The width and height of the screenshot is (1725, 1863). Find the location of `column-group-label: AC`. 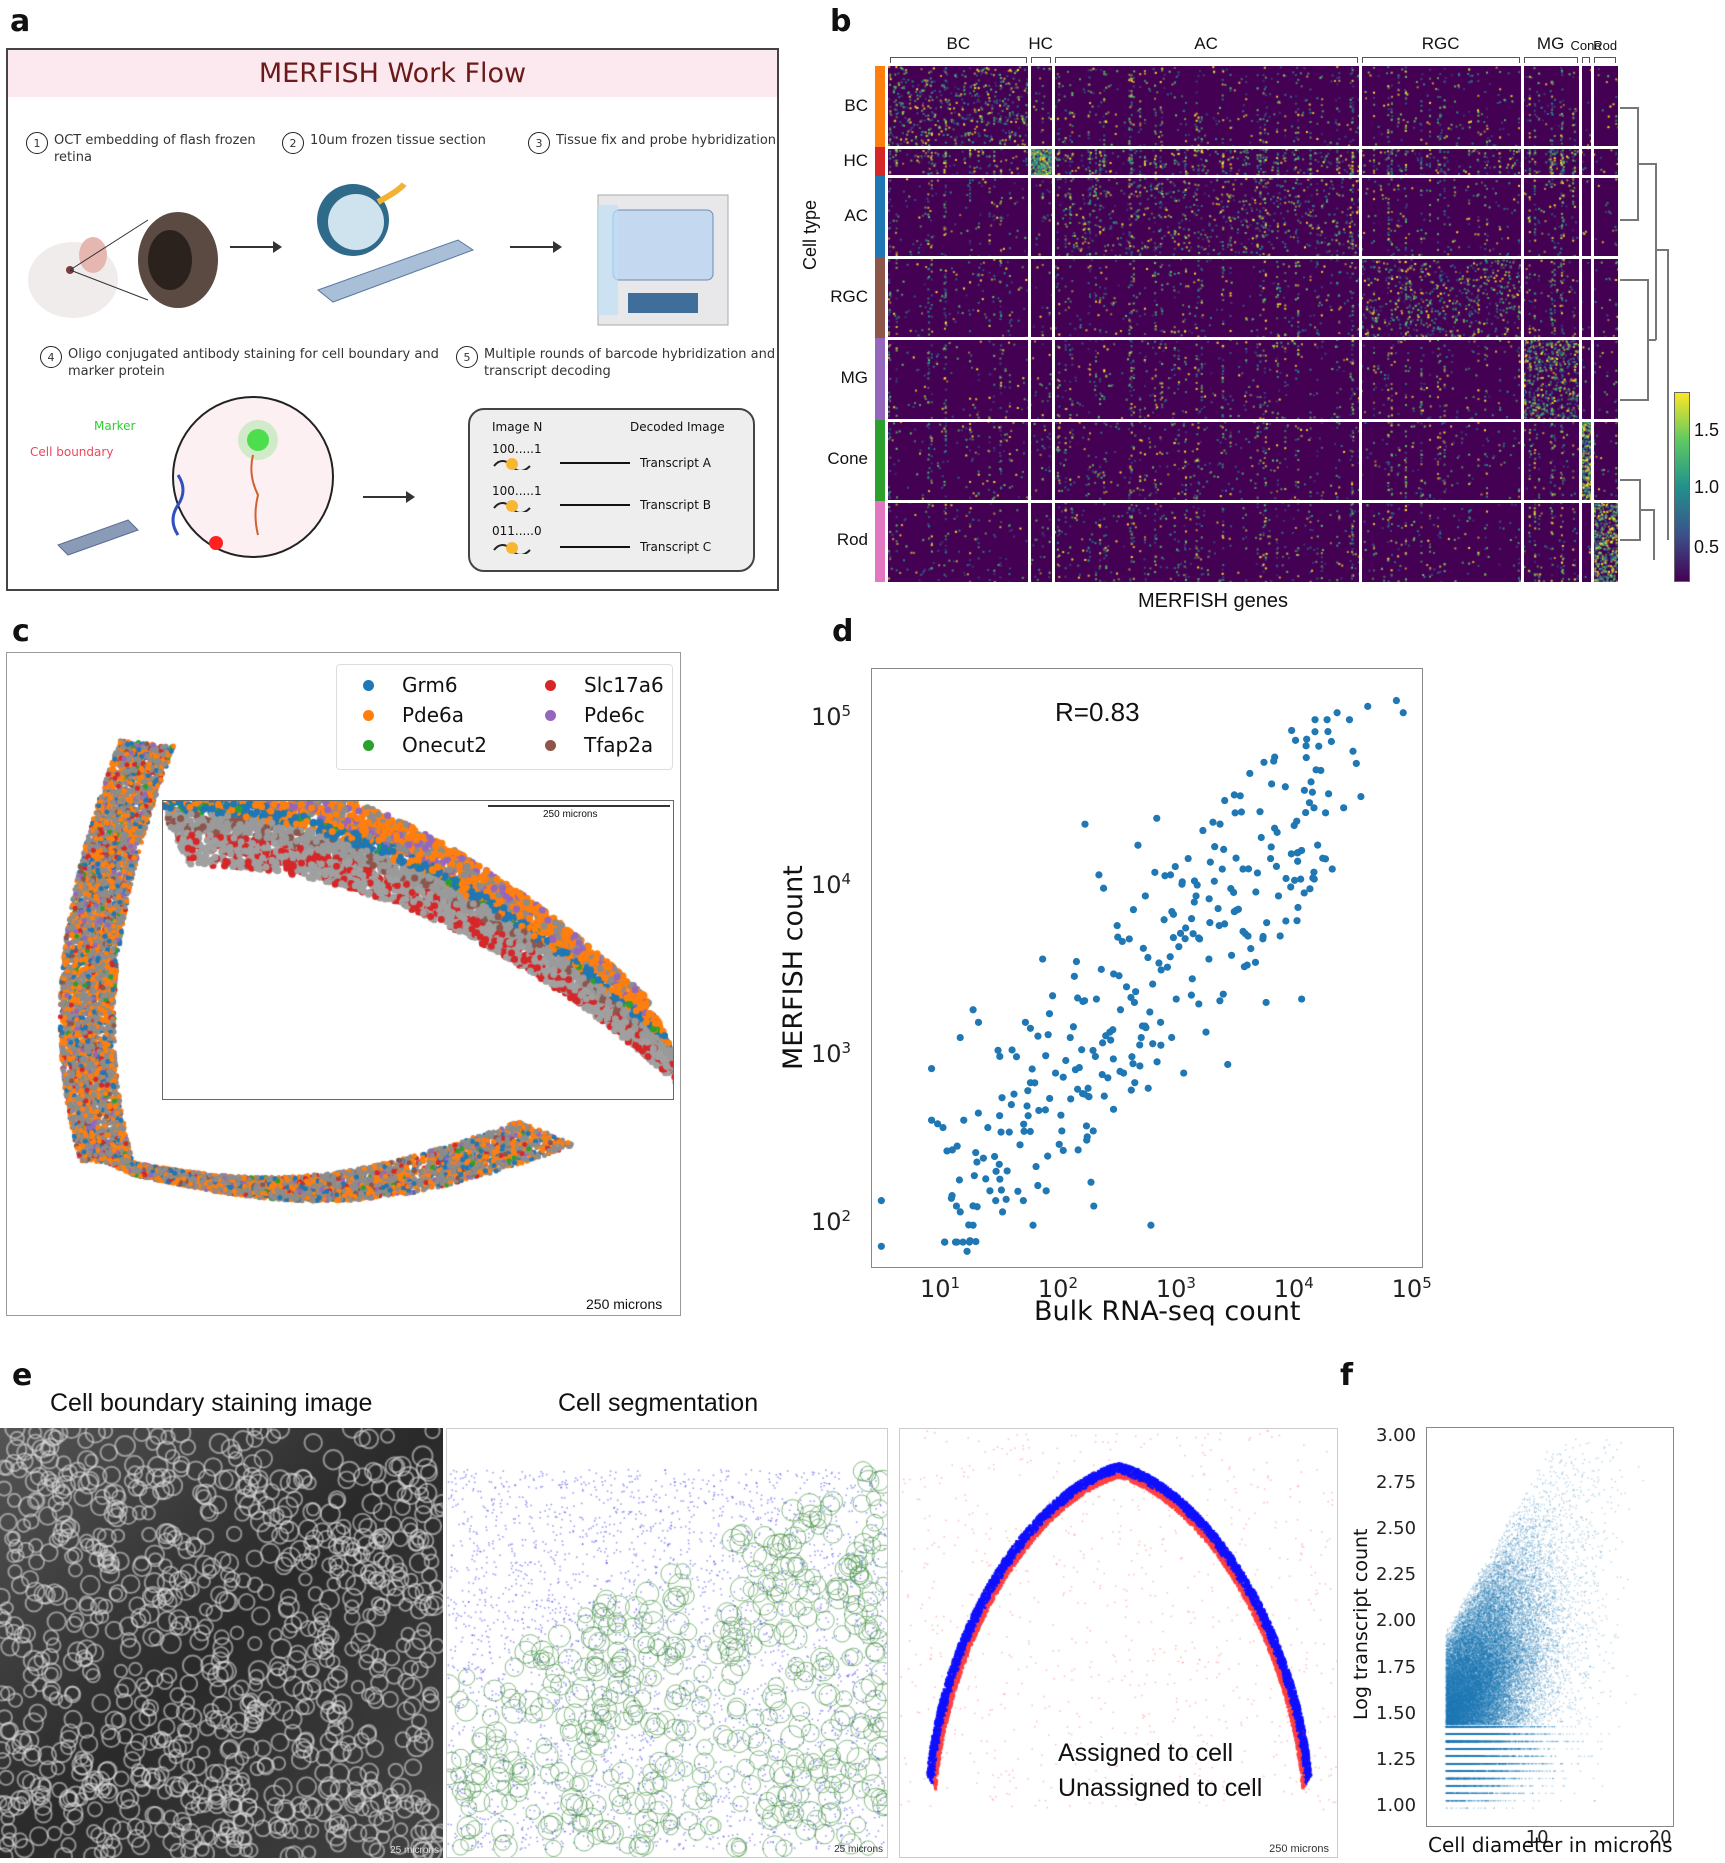

column-group-label: AC is located at coordinates (1206, 43).